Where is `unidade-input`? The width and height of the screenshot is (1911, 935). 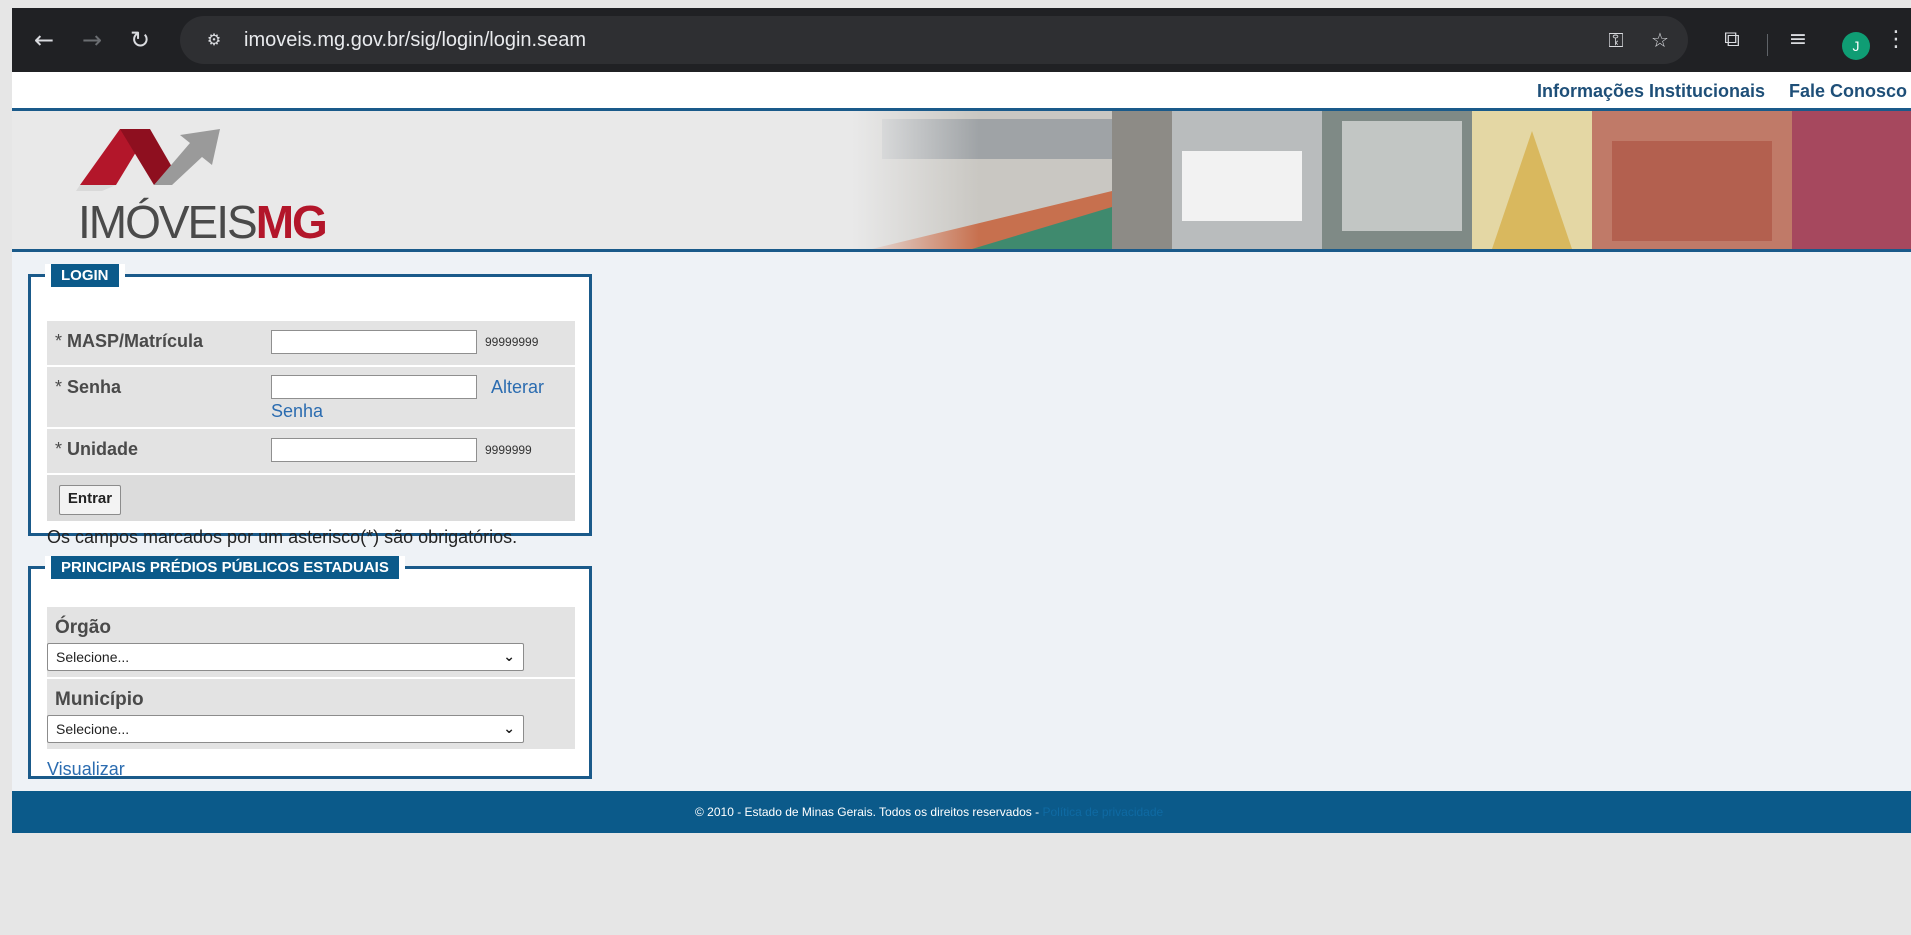
unidade-input is located at coordinates (374, 450).